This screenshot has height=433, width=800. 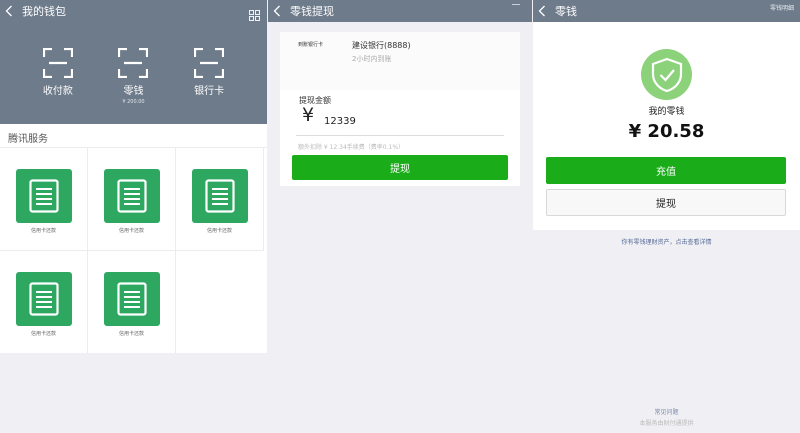 What do you see at coordinates (566, 11) in the screenshot?
I see `page-title: 零钱` at bounding box center [566, 11].